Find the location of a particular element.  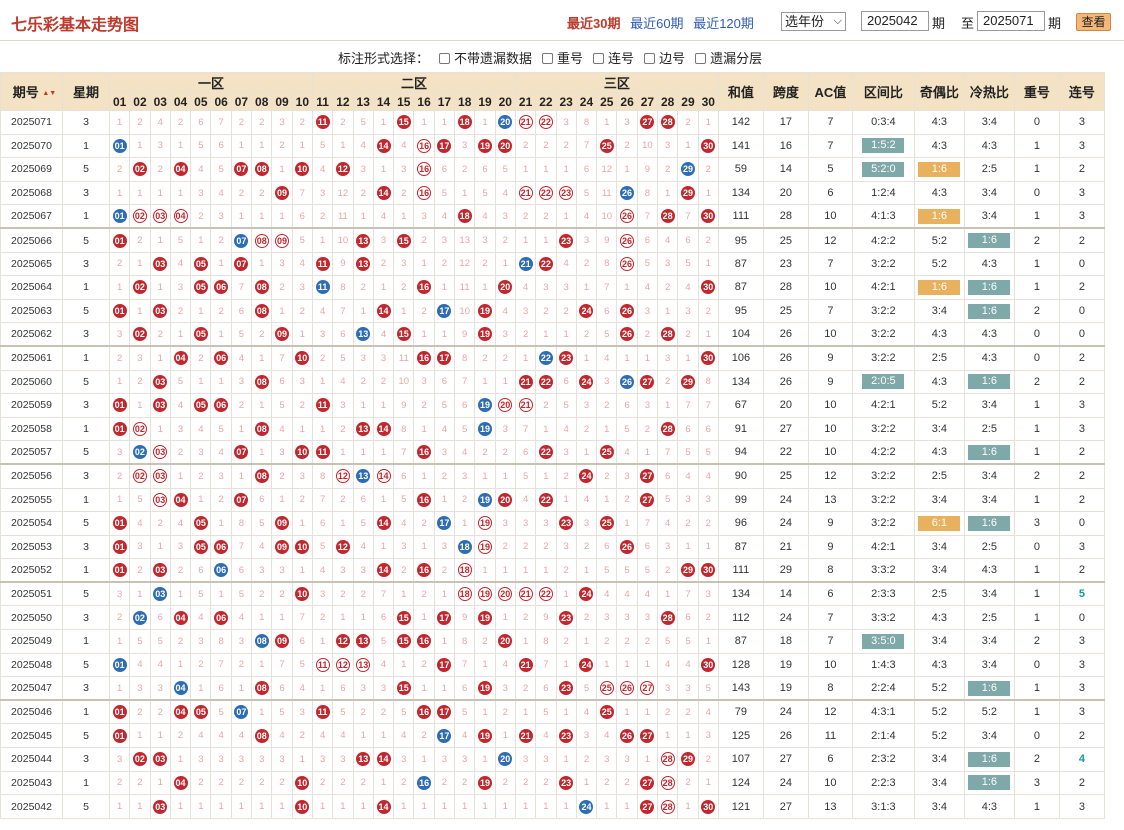

number-cell: 21 is located at coordinates (525, 264).